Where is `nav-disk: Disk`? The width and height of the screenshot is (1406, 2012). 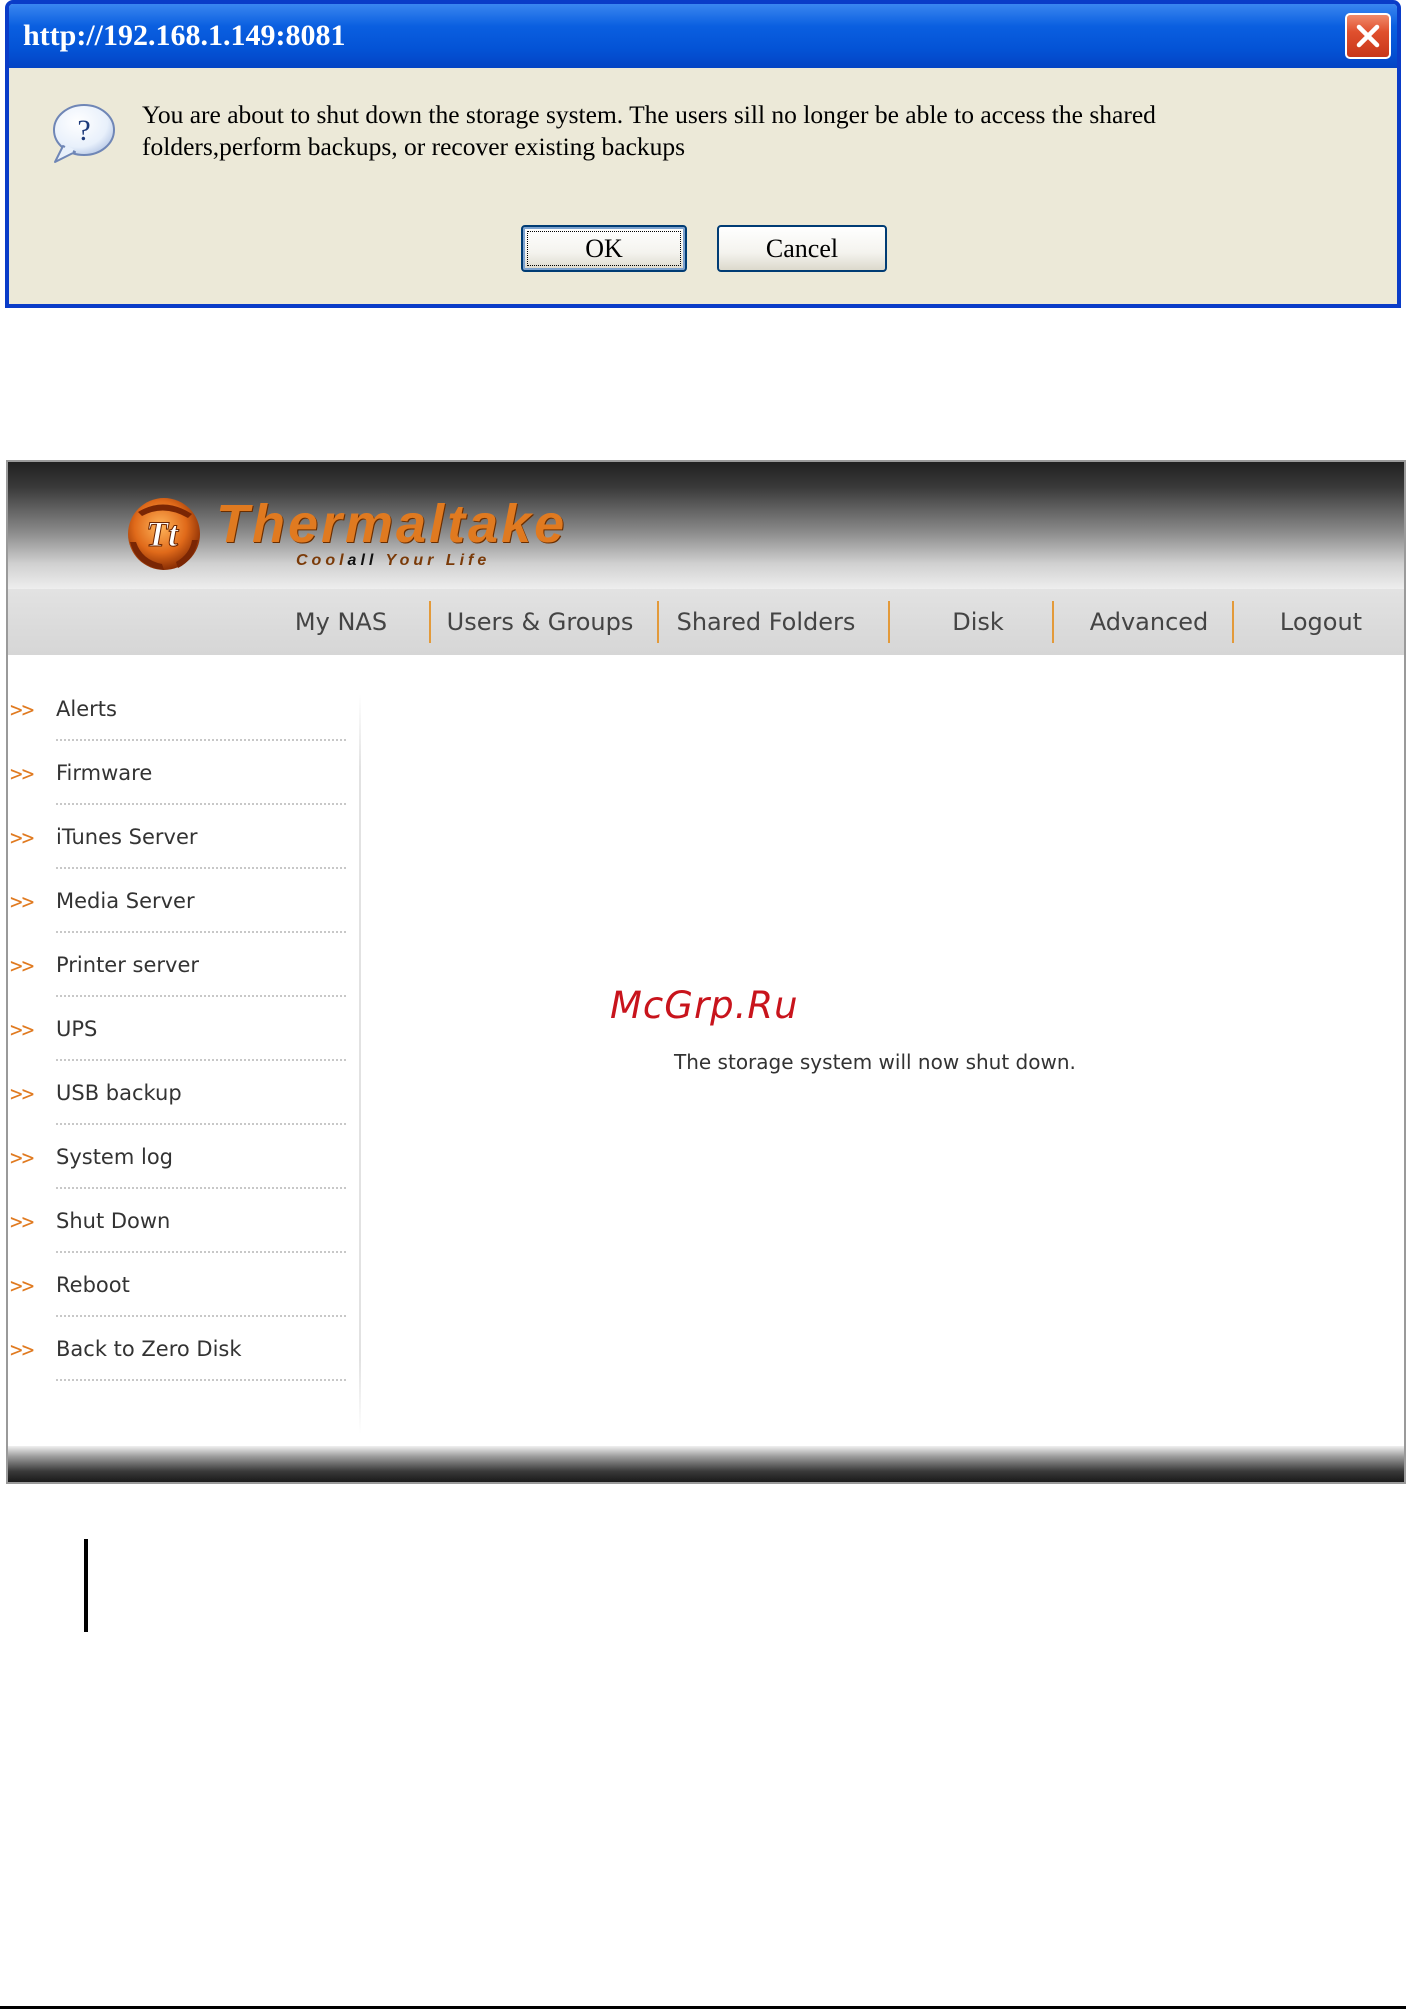 nav-disk: Disk is located at coordinates (978, 622).